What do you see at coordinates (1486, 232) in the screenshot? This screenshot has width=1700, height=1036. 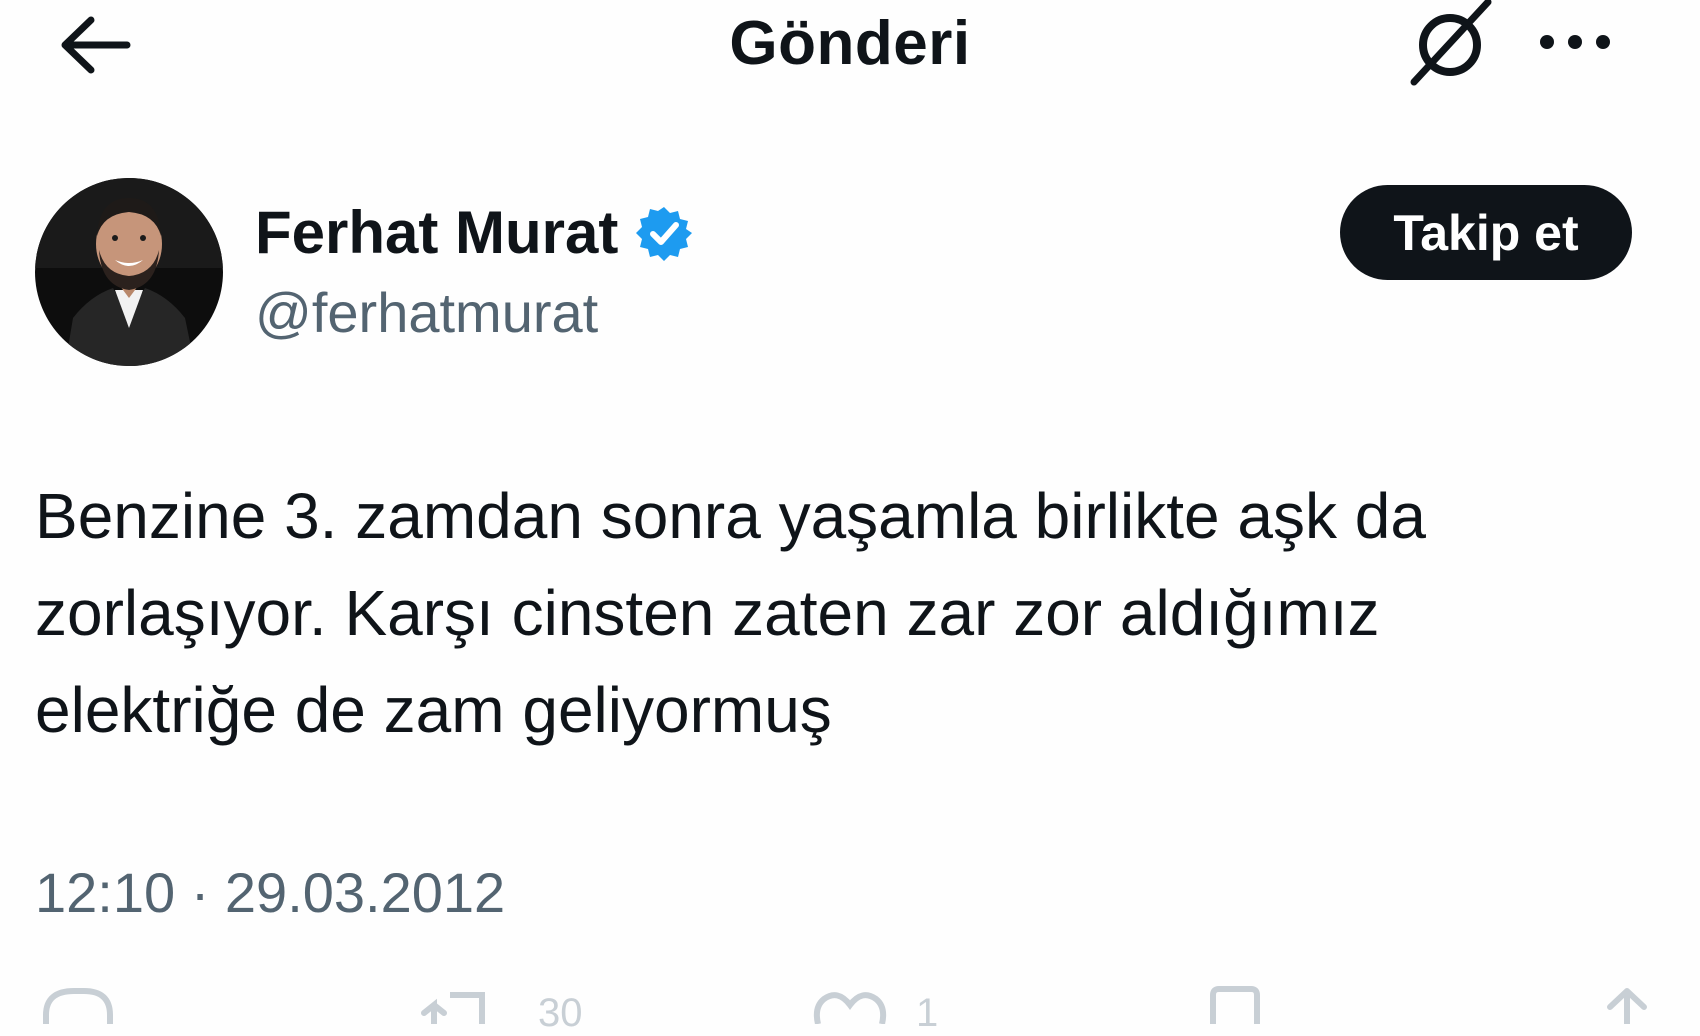 I see `follow-button: Takip et` at bounding box center [1486, 232].